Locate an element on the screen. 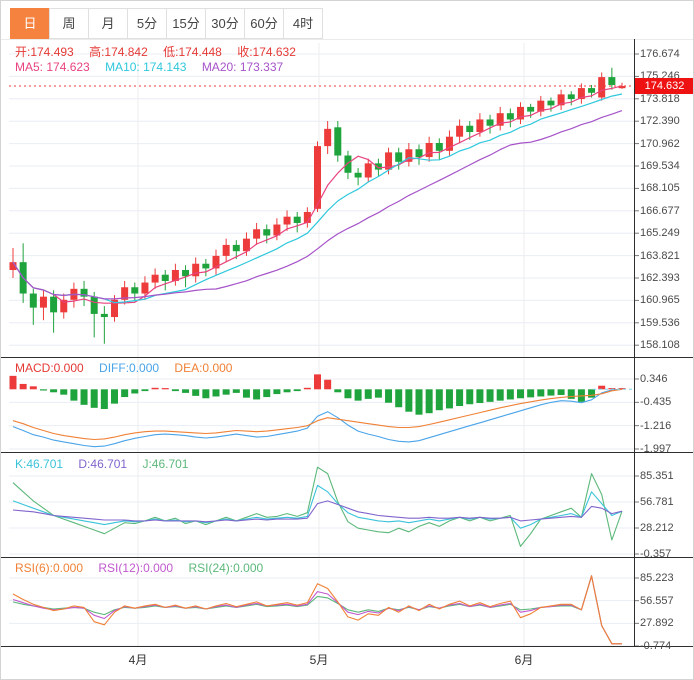  ma10-value: MA10: 174.143 is located at coordinates (146, 67).